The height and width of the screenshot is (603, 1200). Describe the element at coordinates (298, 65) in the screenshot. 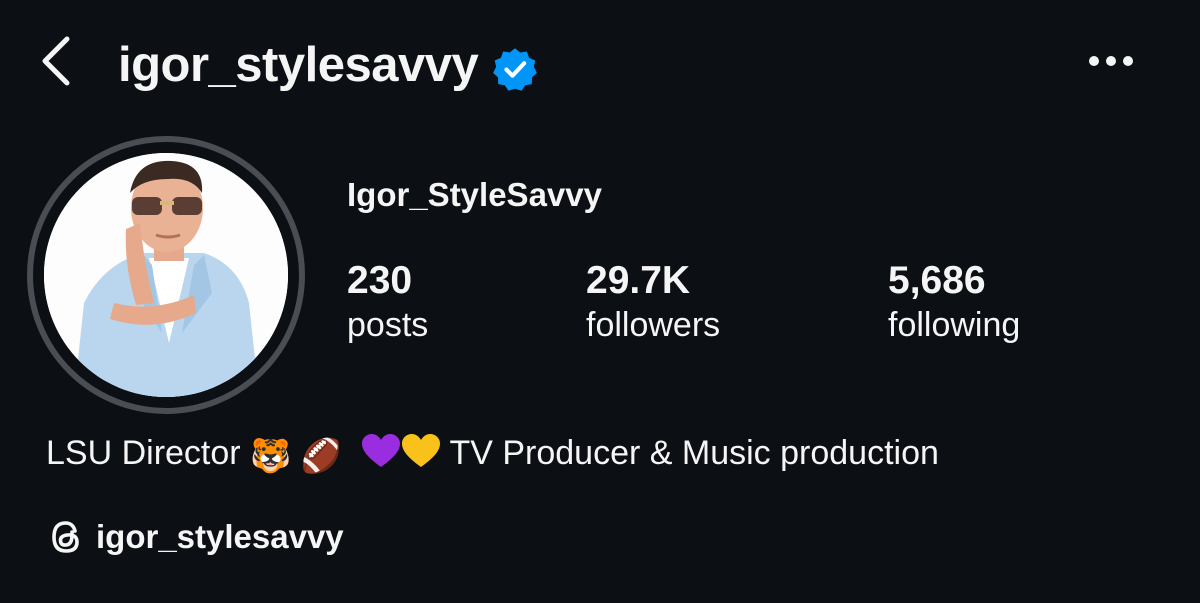

I see `page-title: igor_stylesavvy` at that location.